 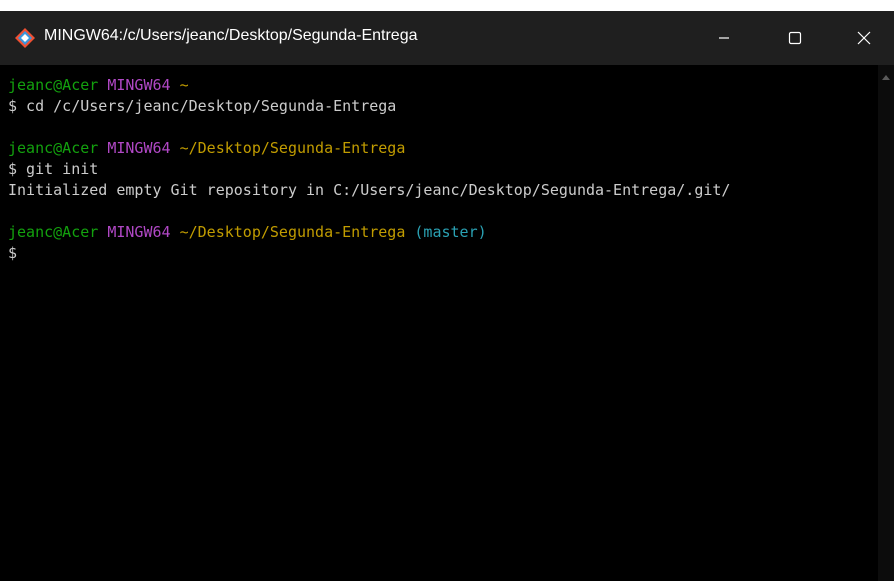 What do you see at coordinates (53, 169) in the screenshot?
I see `command-line: $ git init` at bounding box center [53, 169].